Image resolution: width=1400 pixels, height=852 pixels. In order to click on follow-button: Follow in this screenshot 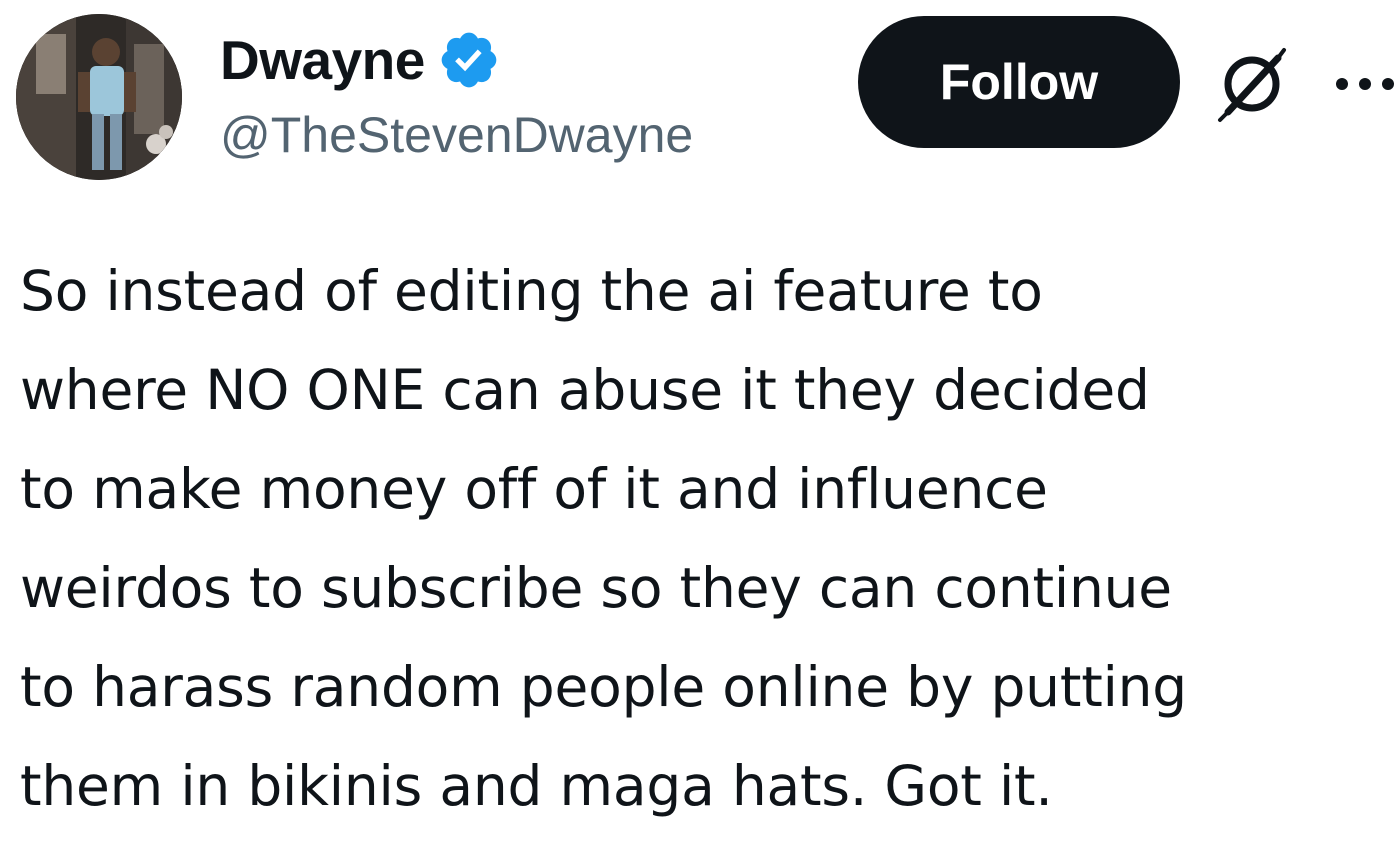, I will do `click(1019, 82)`.